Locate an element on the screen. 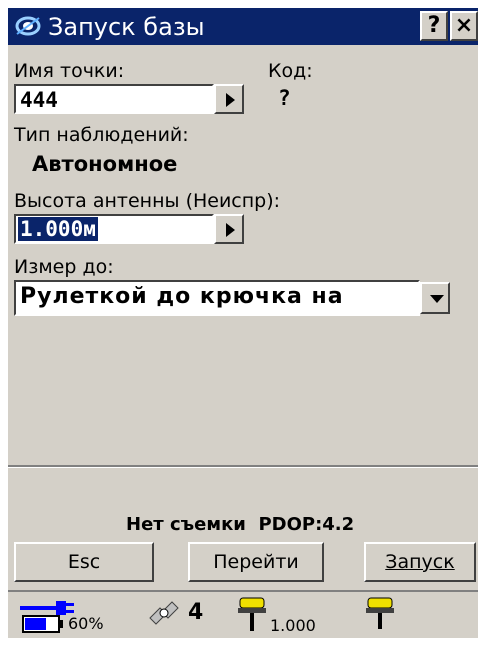 Image resolution: width=486 pixels, height=646 pixels. antenna-height-input: 1.000м is located at coordinates (114, 229).